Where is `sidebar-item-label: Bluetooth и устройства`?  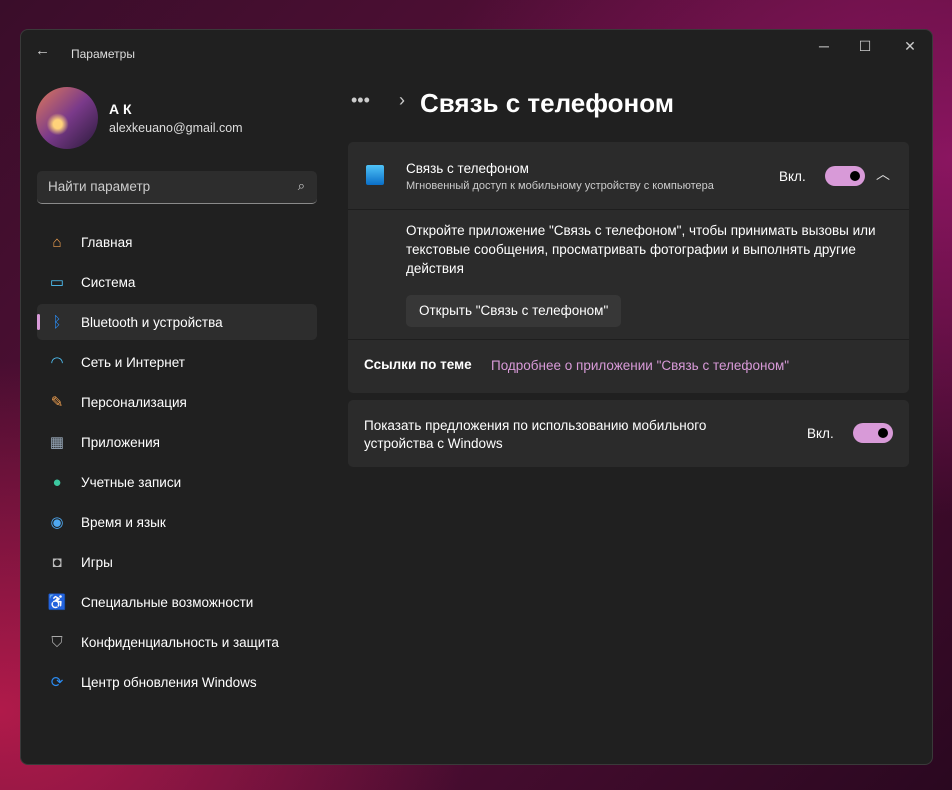 sidebar-item-label: Bluetooth и устройства is located at coordinates (152, 322).